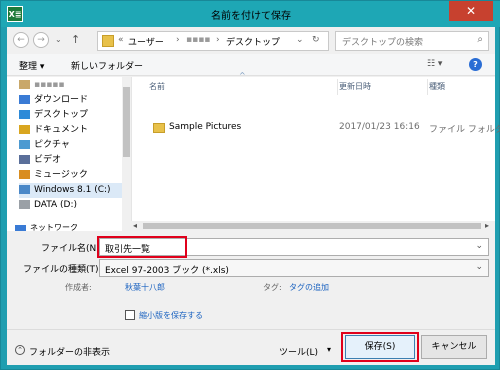 The height and width of the screenshot is (370, 500). Describe the element at coordinates (73, 145) in the screenshot. I see `sidebar-item-pictures: ピクチャ` at that location.